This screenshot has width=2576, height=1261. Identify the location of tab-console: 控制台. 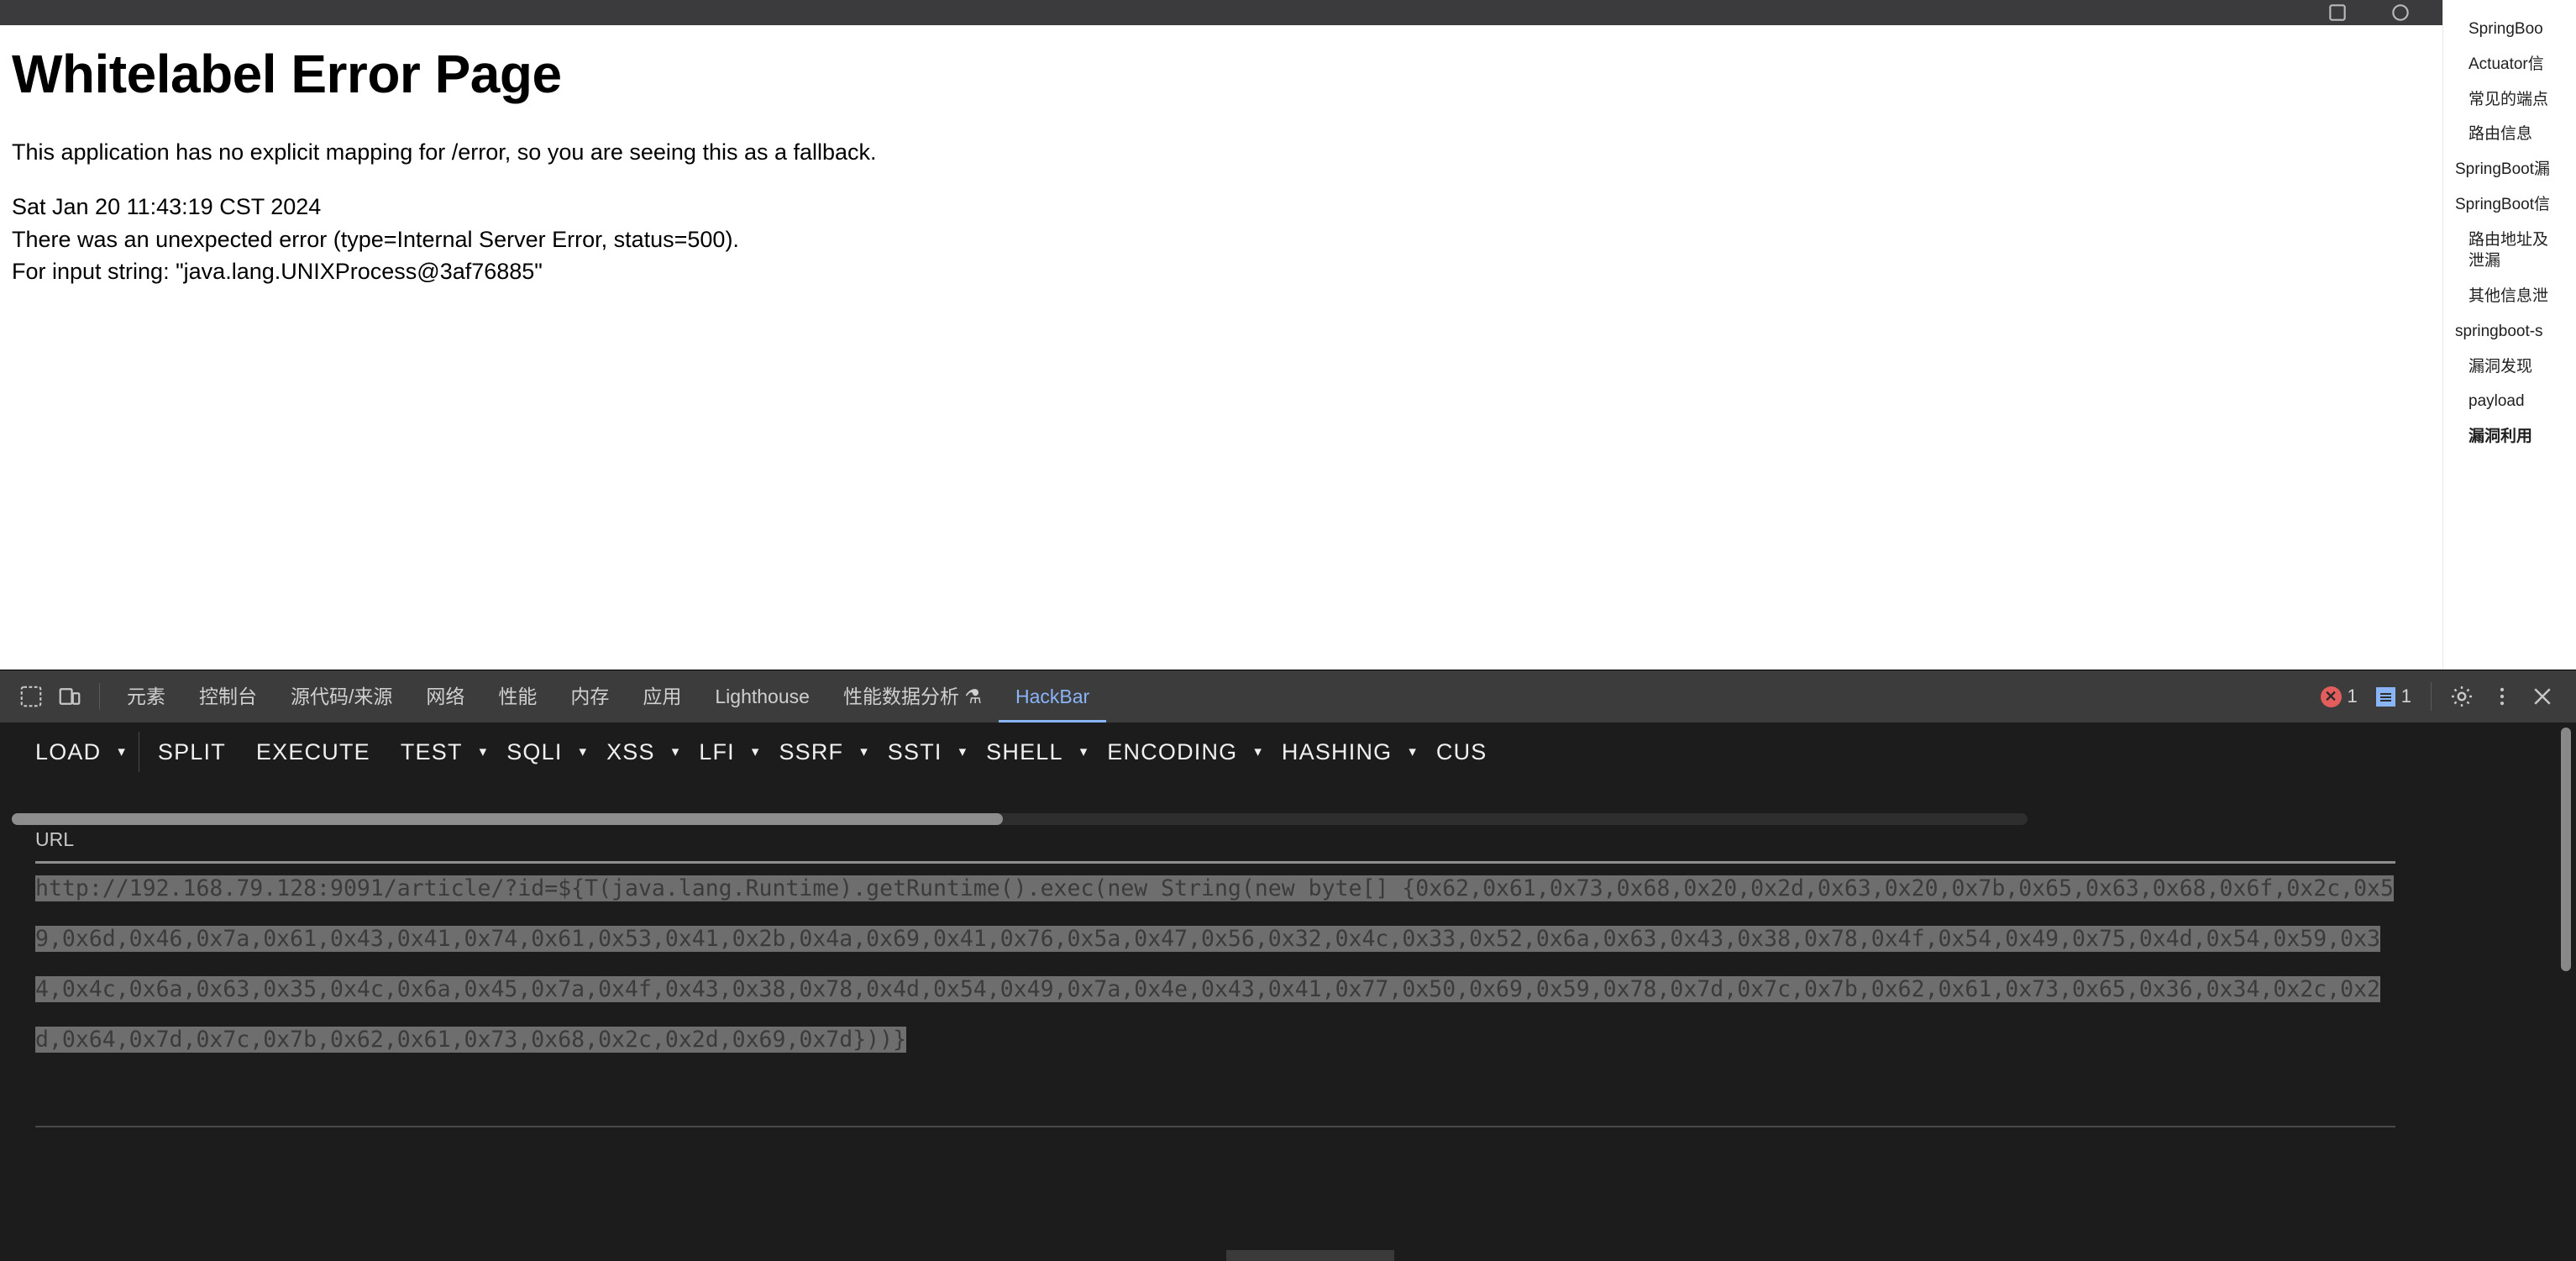
(228, 696).